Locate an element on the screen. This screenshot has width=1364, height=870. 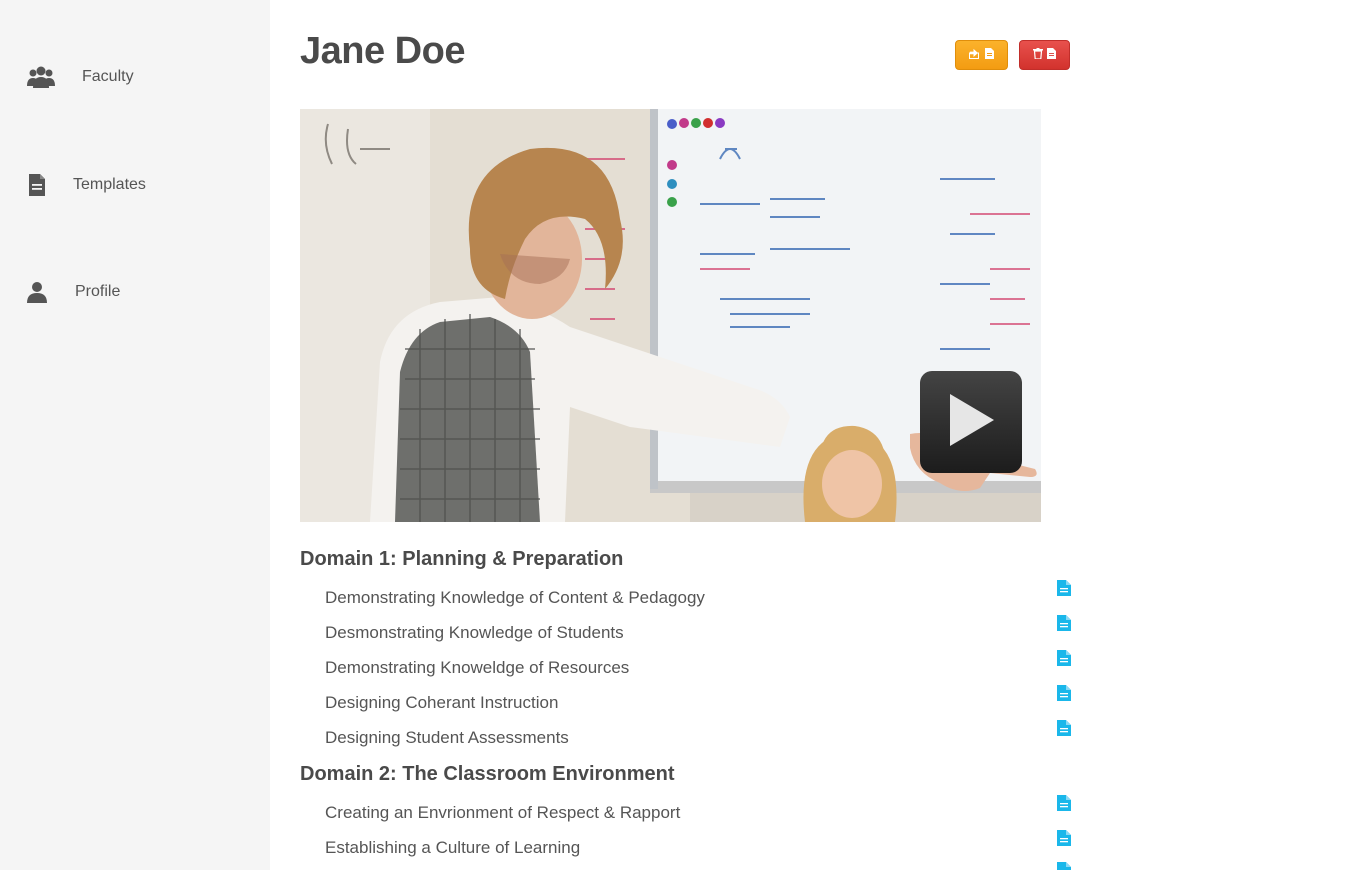
play-icon is located at coordinates (971, 422).